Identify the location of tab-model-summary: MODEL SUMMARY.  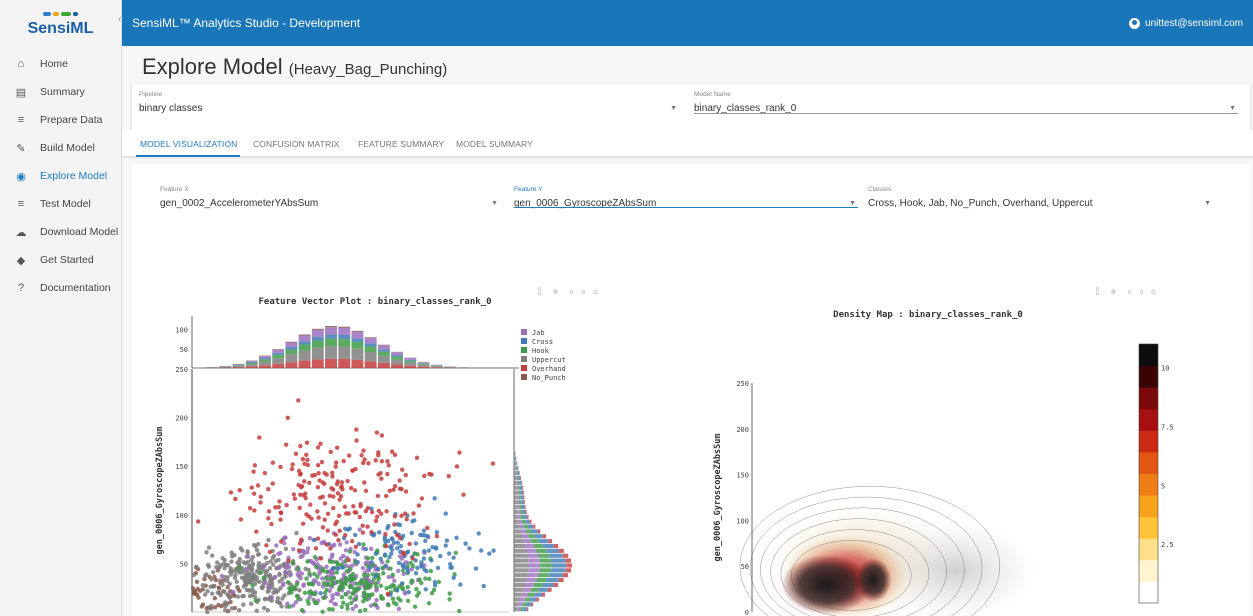
(494, 144).